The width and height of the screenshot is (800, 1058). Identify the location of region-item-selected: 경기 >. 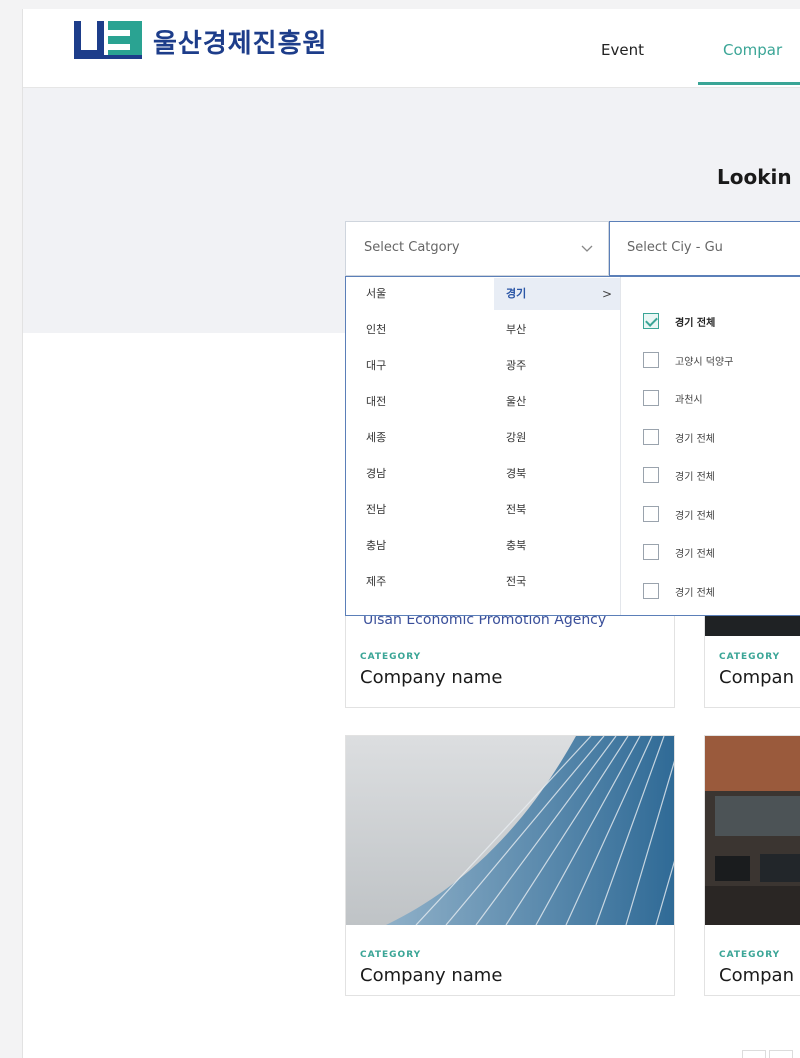
(557, 294).